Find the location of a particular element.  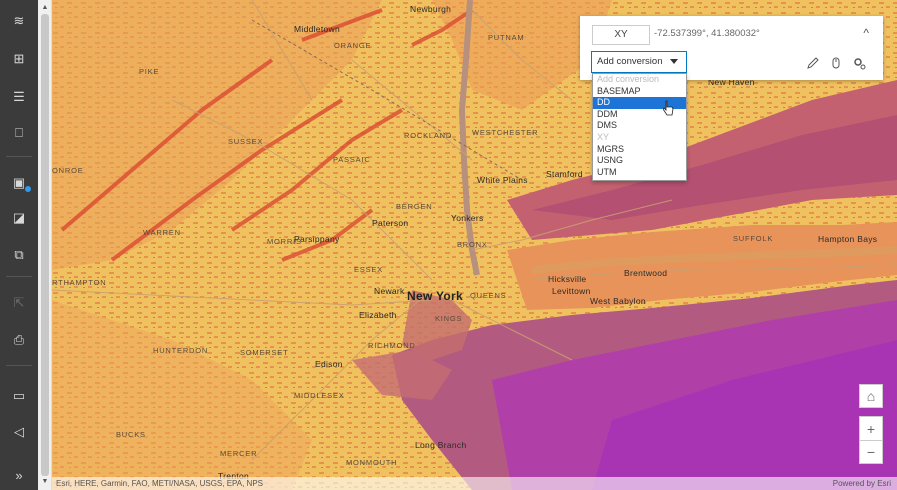

scroll-thumb is located at coordinates (45, 245).